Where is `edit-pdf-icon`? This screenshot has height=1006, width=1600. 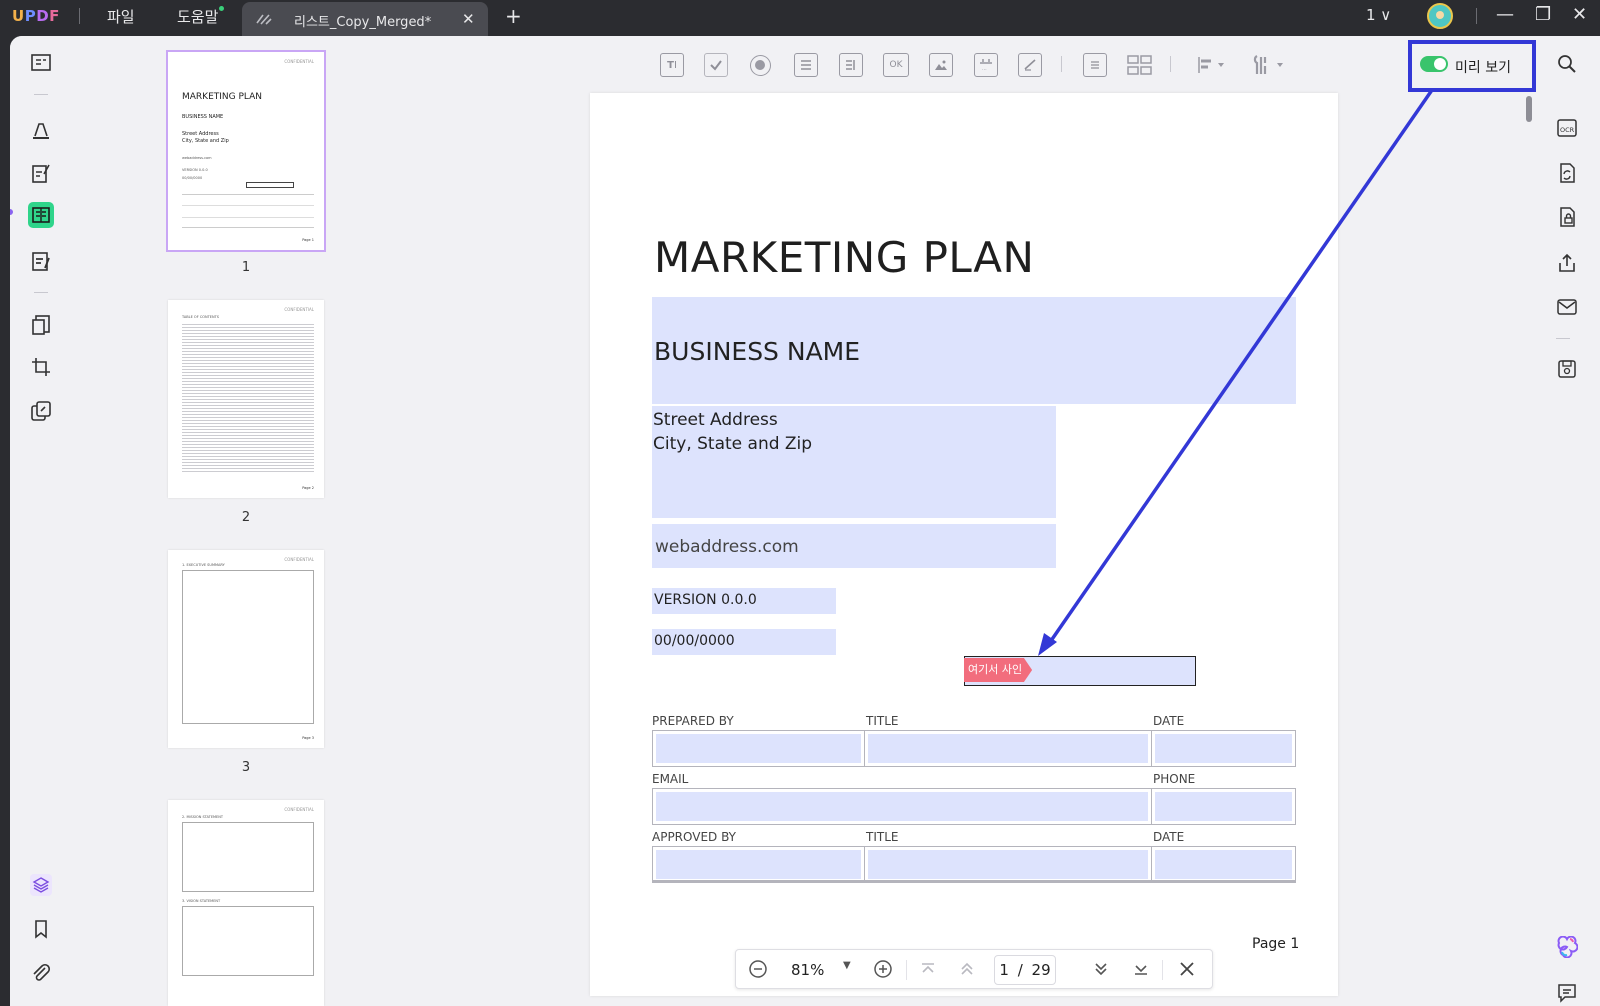
edit-pdf-icon is located at coordinates (41, 173).